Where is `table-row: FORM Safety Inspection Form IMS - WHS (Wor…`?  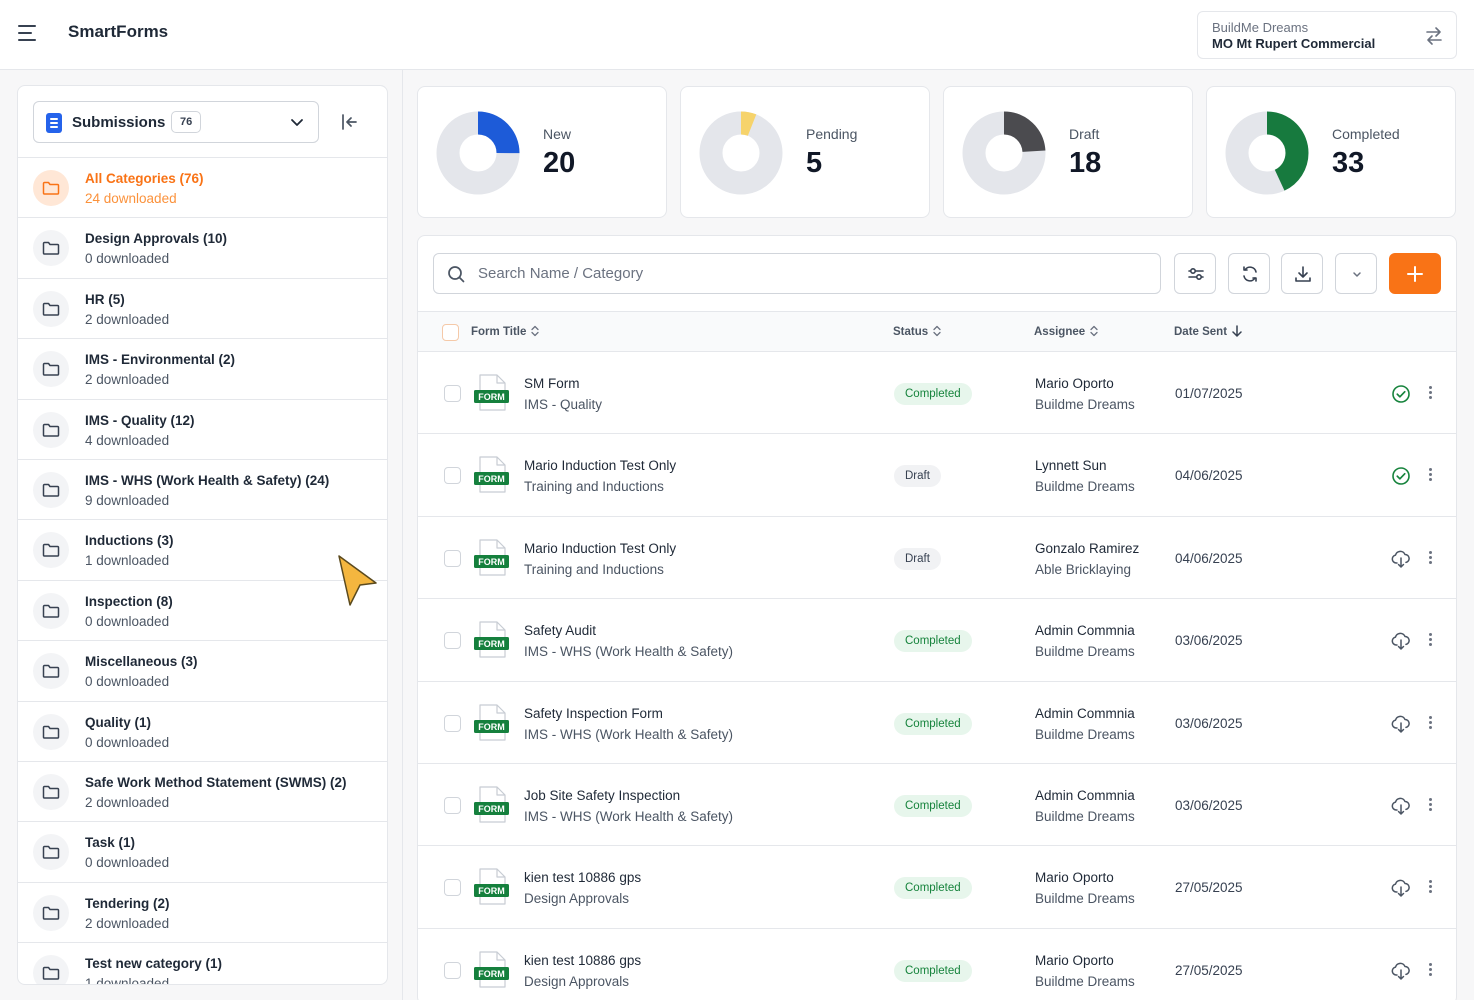
table-row: FORM Safety Inspection Form IMS - WHS (Wor… is located at coordinates (937, 723).